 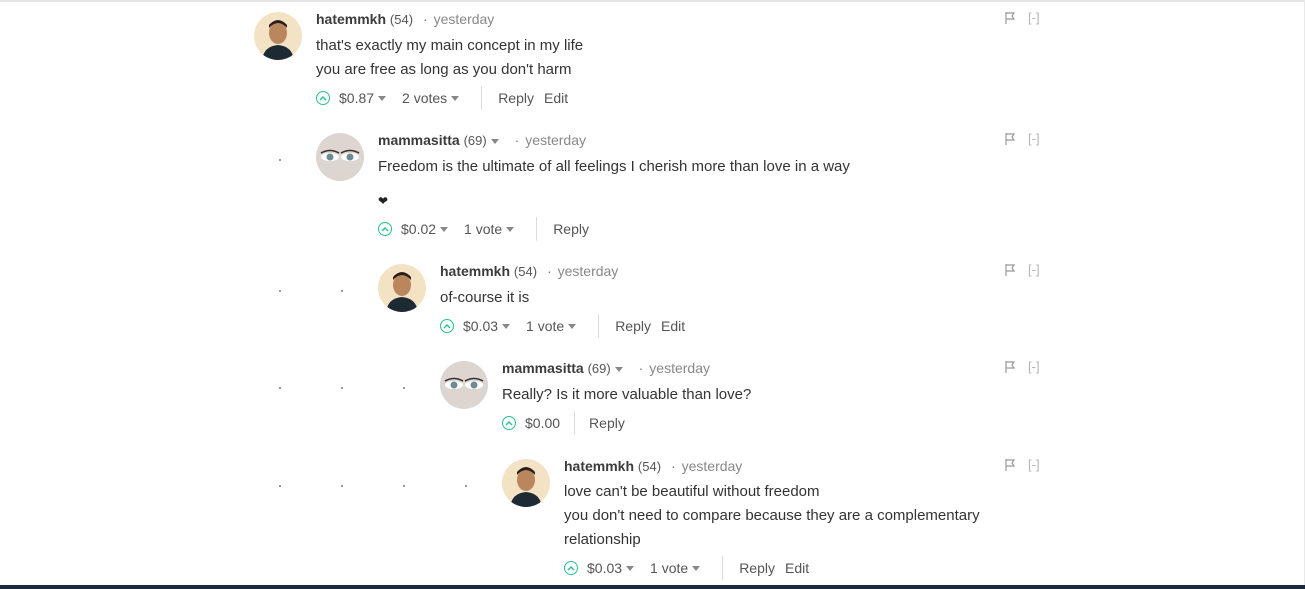 I want to click on comment-line: you are free as long as you don't harm, so click(x=444, y=69).